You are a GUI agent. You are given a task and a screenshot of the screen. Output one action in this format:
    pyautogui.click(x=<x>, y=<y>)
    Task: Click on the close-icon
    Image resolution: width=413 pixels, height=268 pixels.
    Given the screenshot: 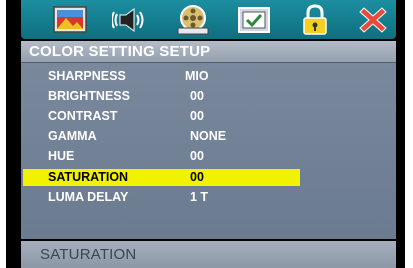 What is the action you would take?
    pyautogui.click(x=373, y=19)
    